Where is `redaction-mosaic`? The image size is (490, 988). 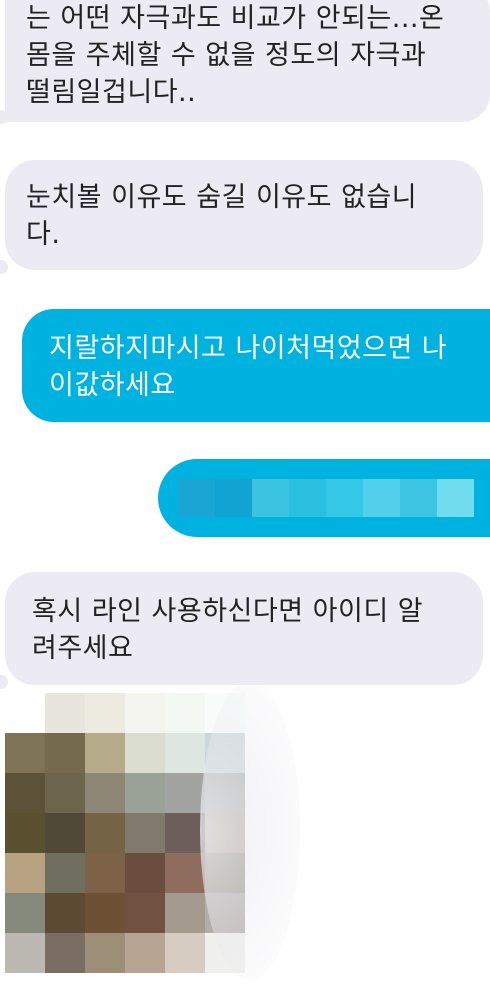
redaction-mosaic is located at coordinates (326, 498).